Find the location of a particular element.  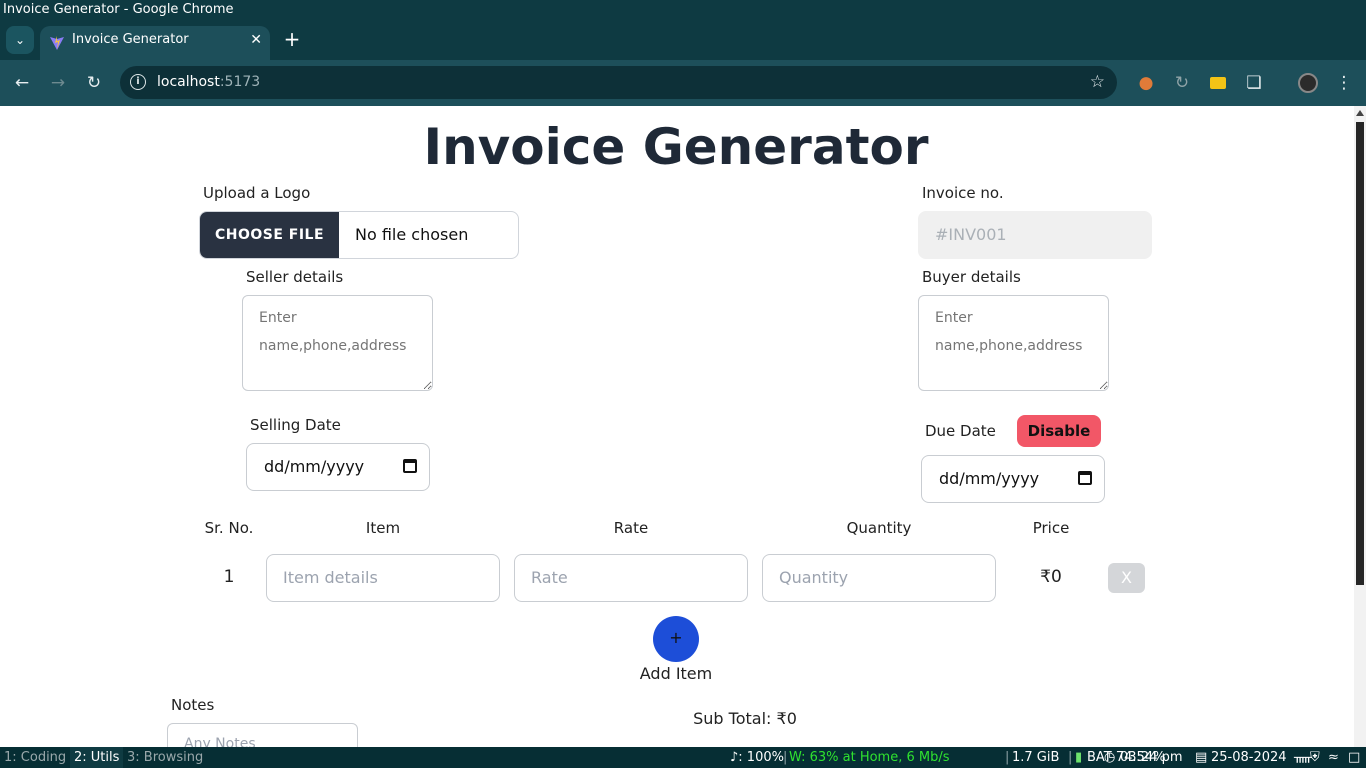

workspace-utils: 2: Utils is located at coordinates (97, 757).